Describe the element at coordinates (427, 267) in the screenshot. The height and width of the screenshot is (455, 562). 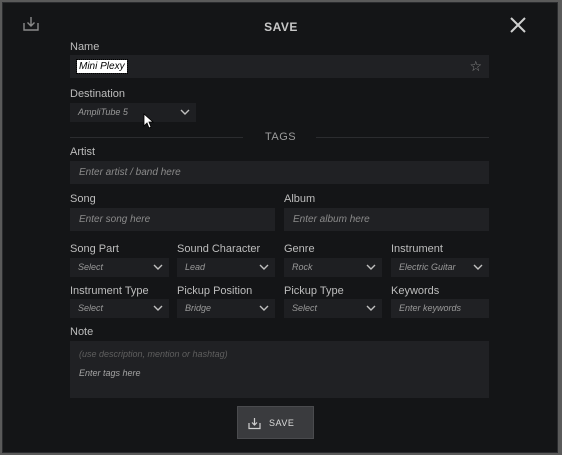
I see `instrument-value: Electric Guitar` at that location.